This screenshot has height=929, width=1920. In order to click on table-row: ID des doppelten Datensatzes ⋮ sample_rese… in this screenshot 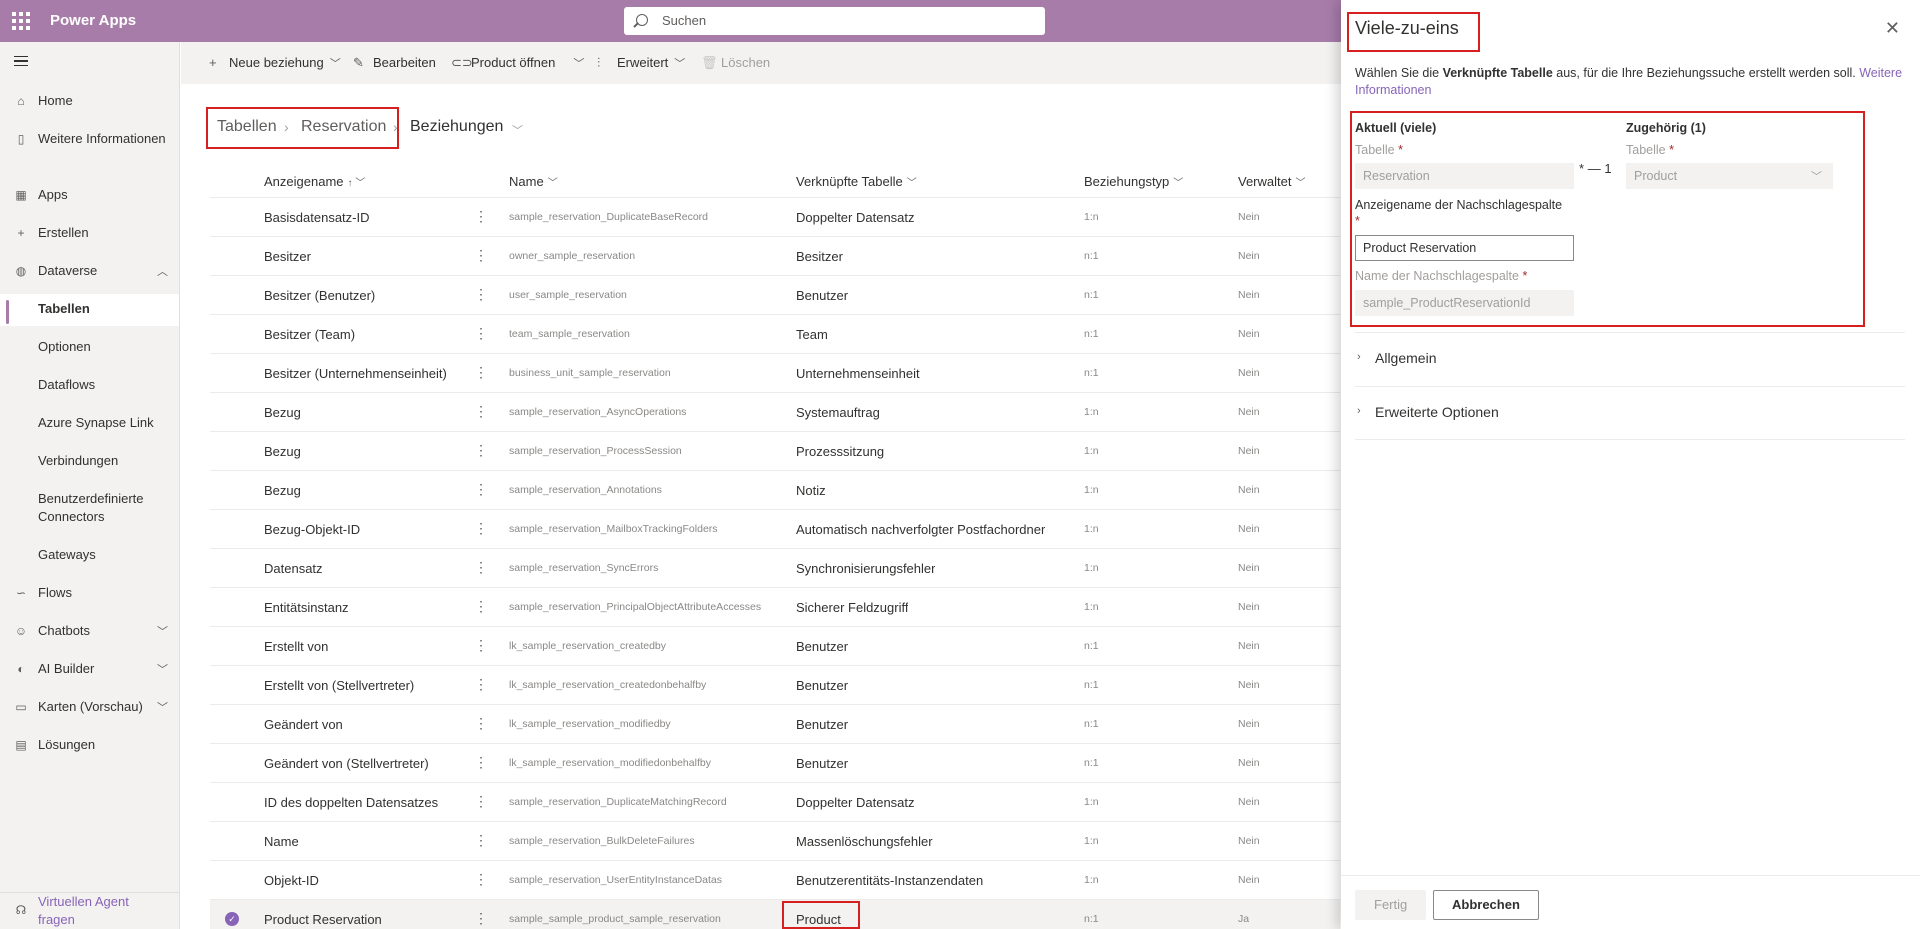, I will do `click(775, 802)`.